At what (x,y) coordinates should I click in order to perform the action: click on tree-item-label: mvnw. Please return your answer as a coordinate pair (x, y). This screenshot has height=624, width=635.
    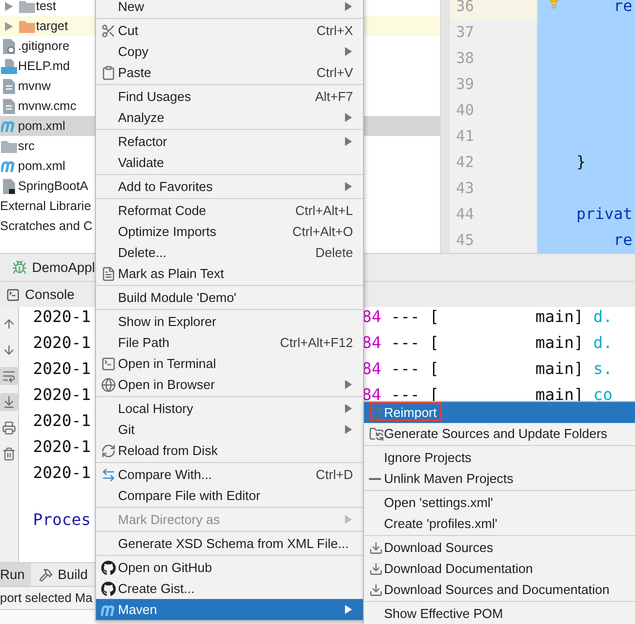
    Looking at the image, I should click on (34, 86).